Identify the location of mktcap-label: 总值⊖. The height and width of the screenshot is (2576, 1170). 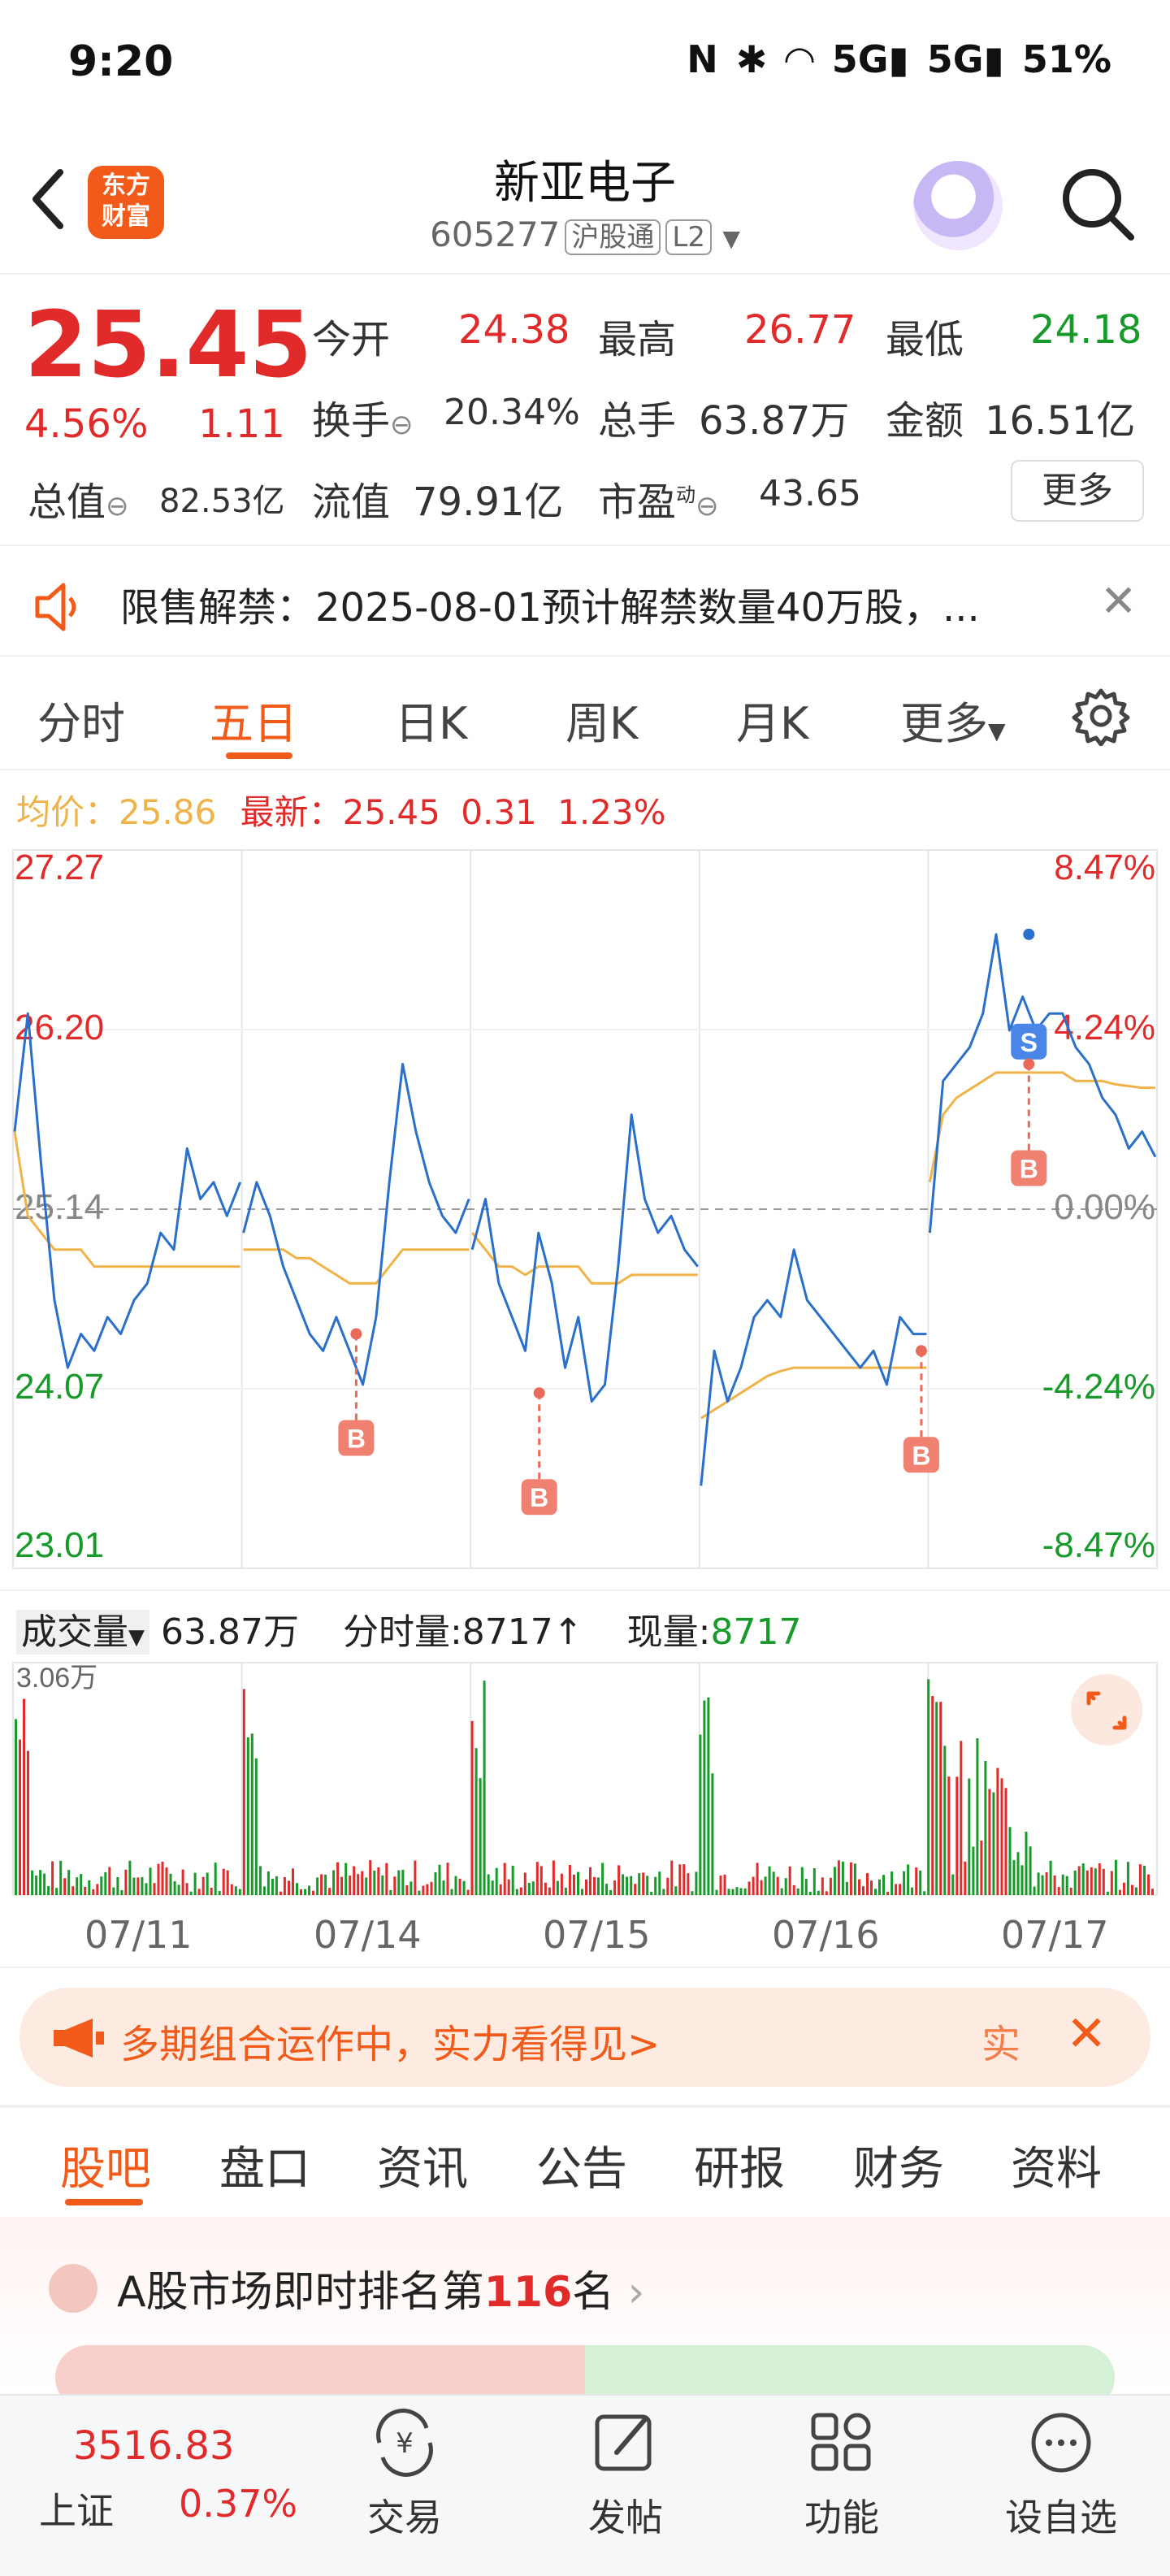
(79, 502).